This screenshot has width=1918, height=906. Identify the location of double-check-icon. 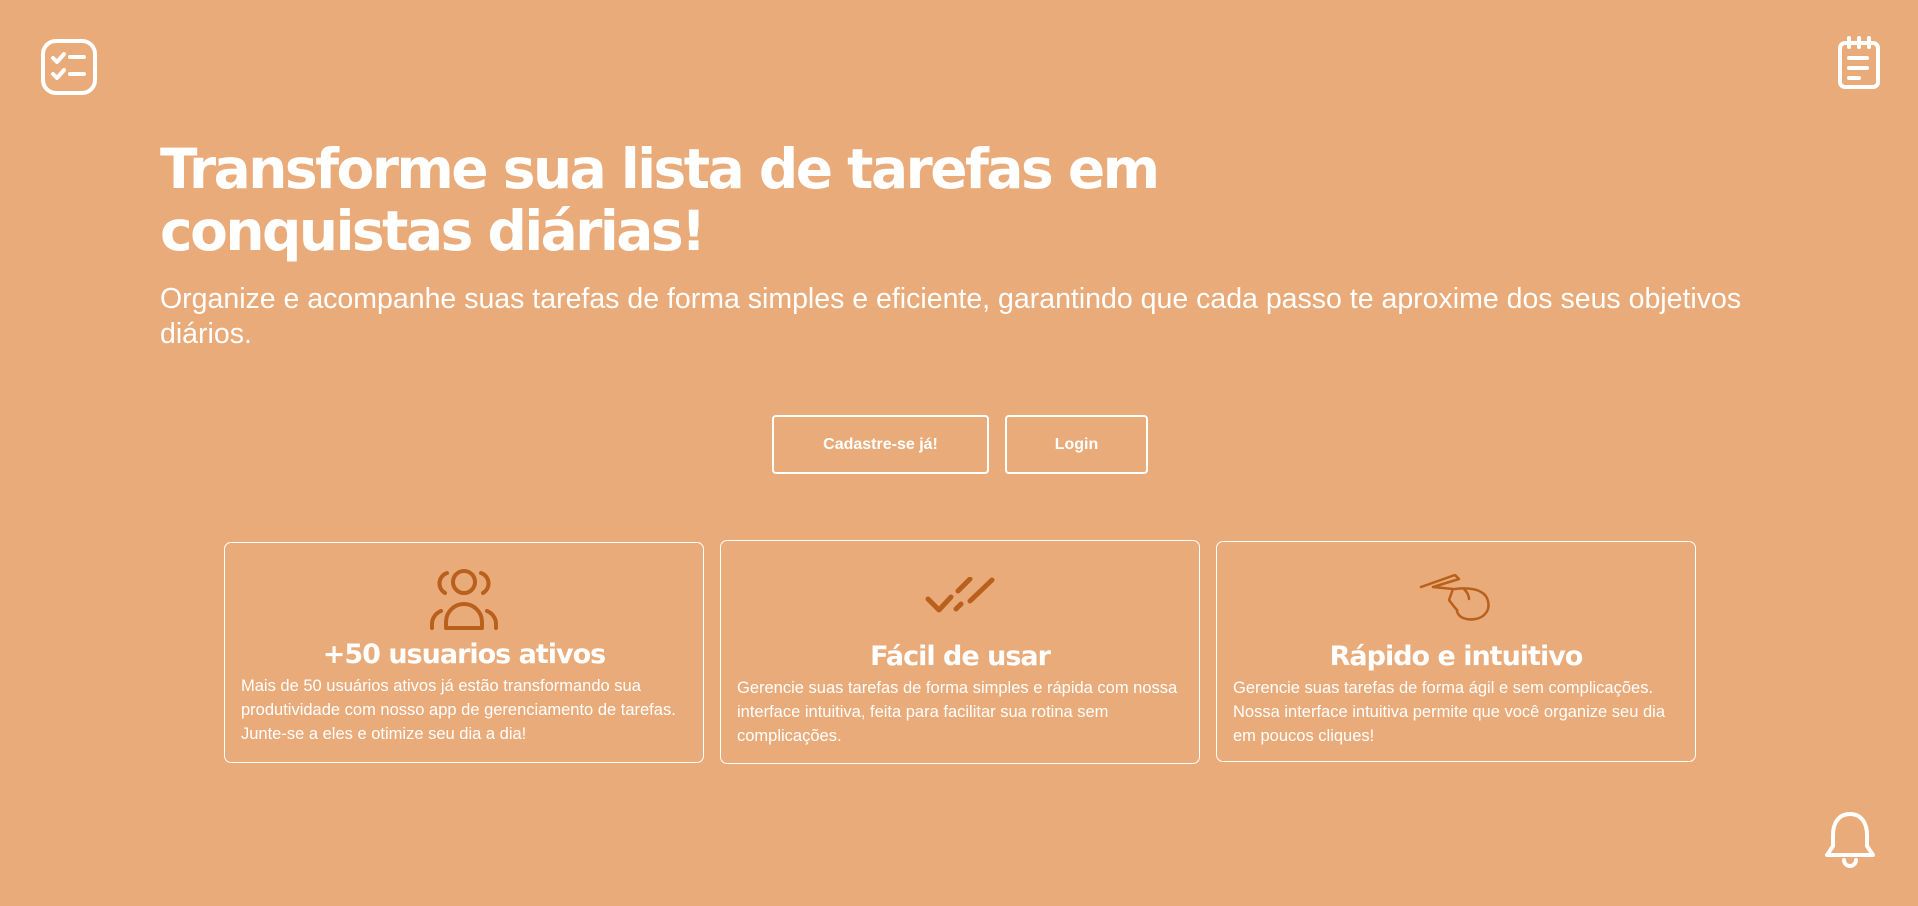
(960, 597).